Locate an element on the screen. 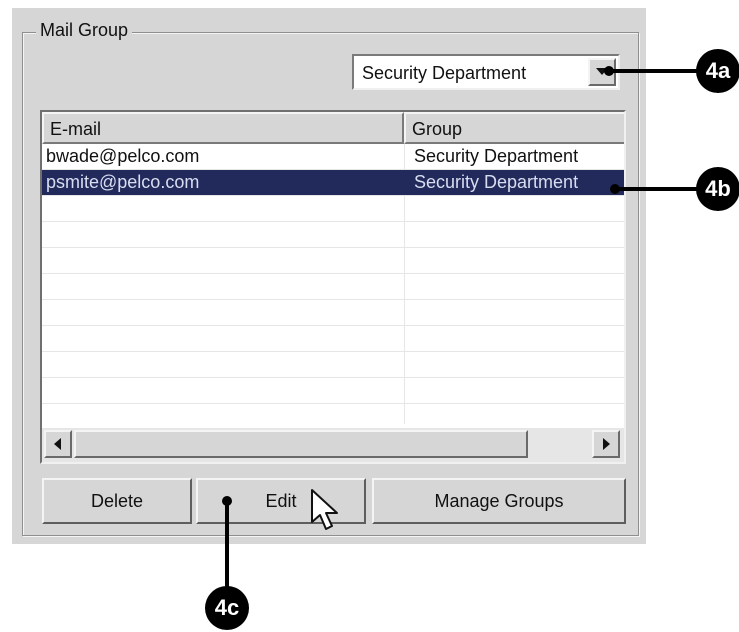 The image size is (739, 632). list-header: E-mail Group is located at coordinates (333, 128).